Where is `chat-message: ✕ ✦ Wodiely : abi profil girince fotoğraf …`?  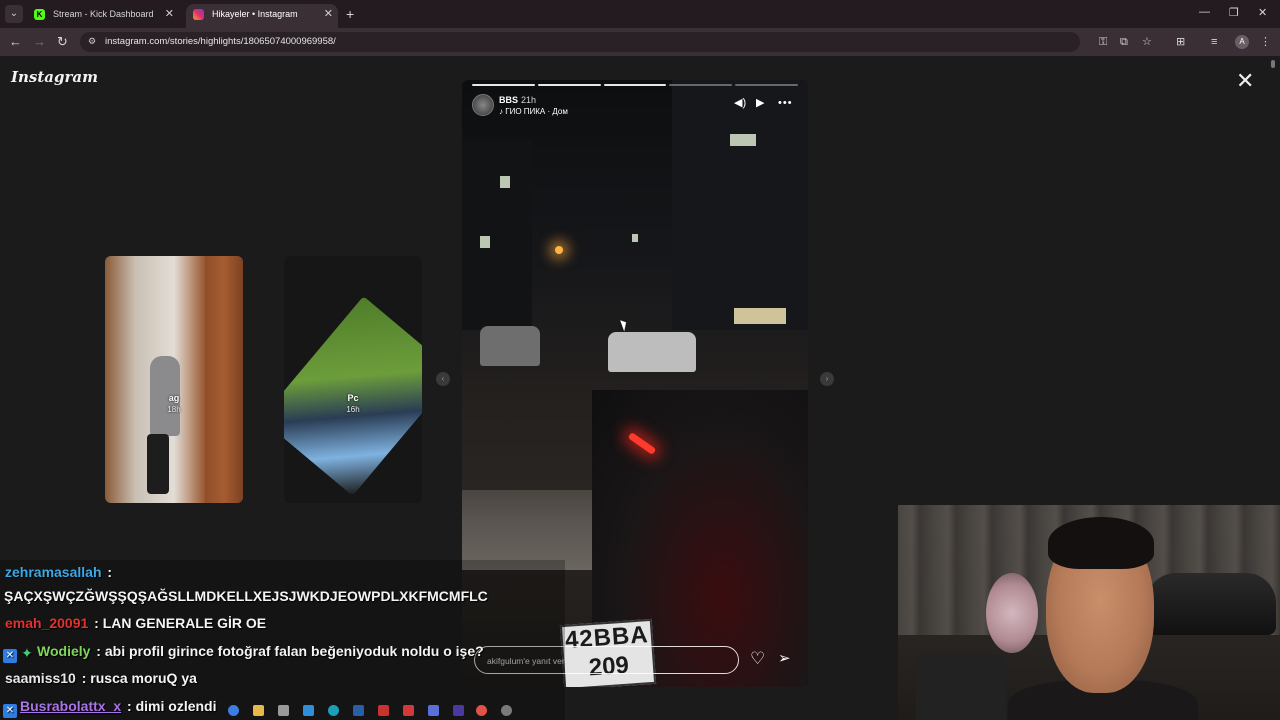
chat-message: ✕ ✦ Wodiely : abi profil girince fotoğraf … is located at coordinates (243, 653).